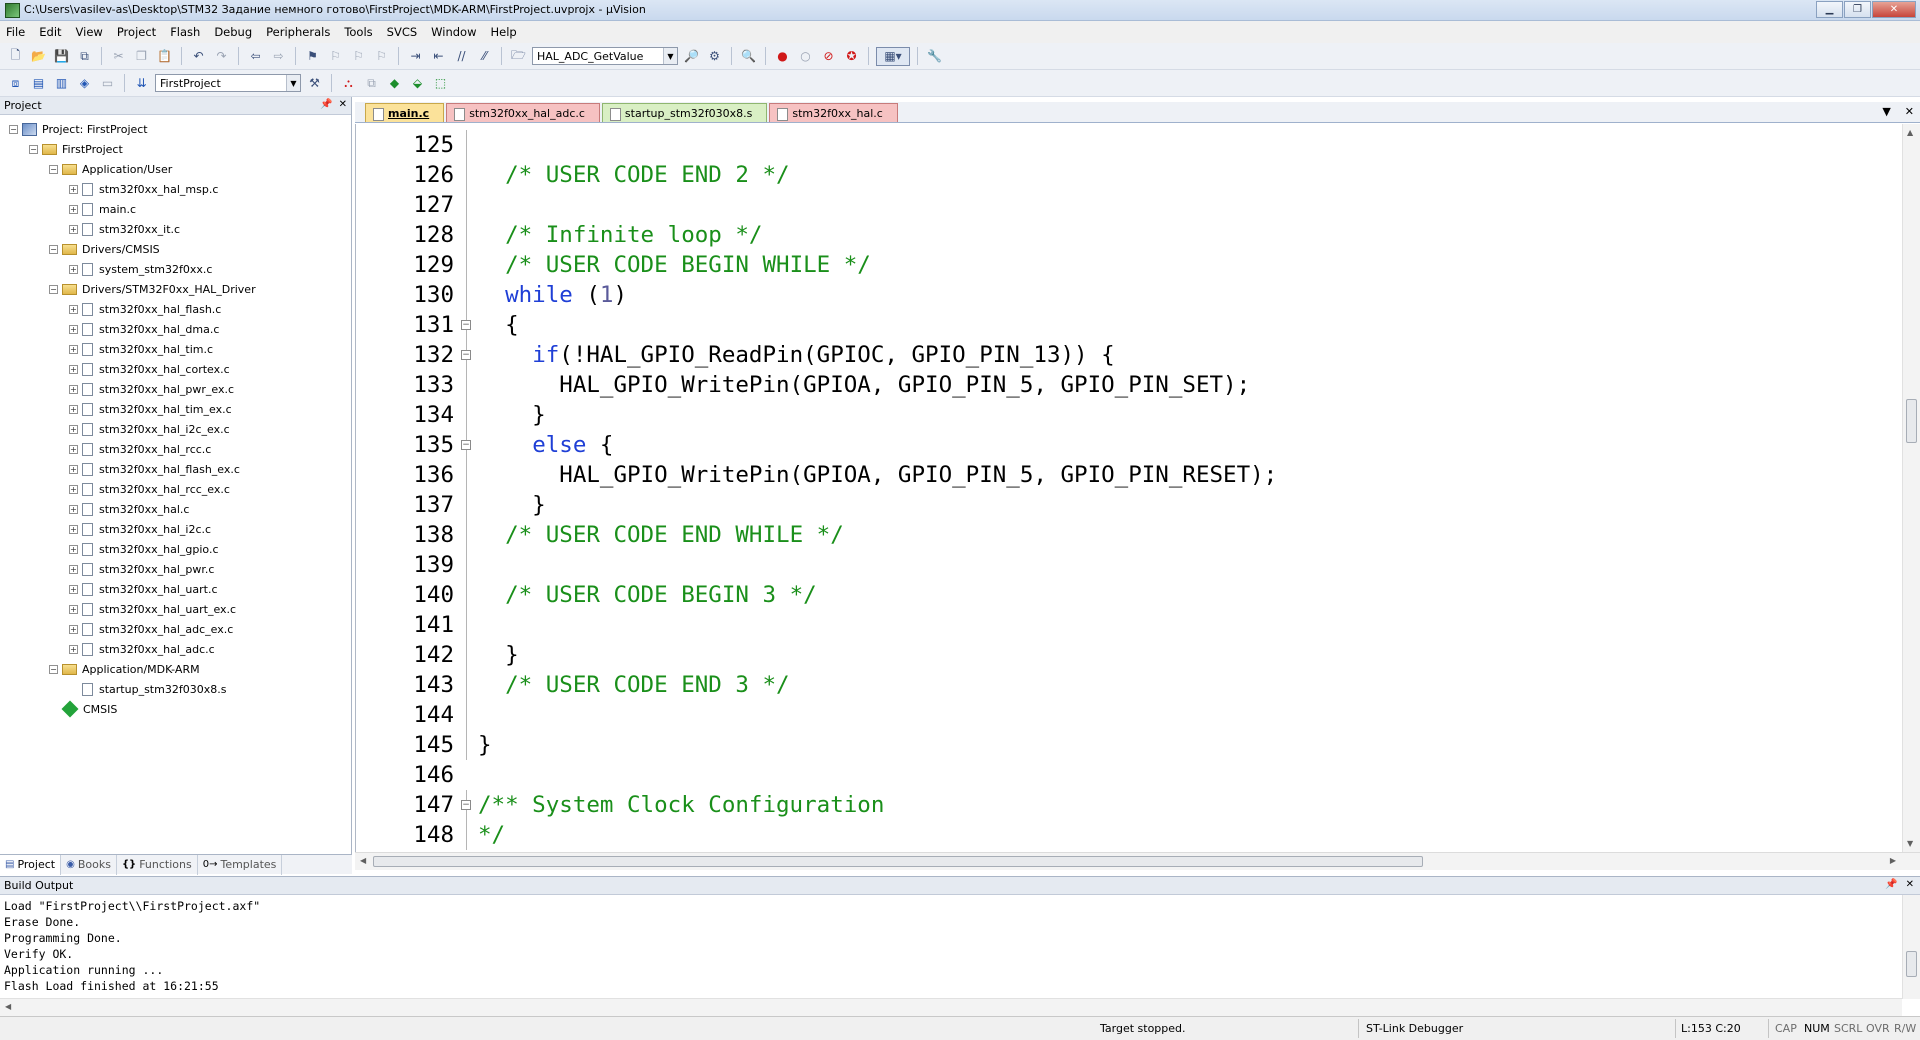 This screenshot has height=1040, width=1920. Describe the element at coordinates (278, 56) in the screenshot. I see `navigate-forward-icon: ⇨` at that location.